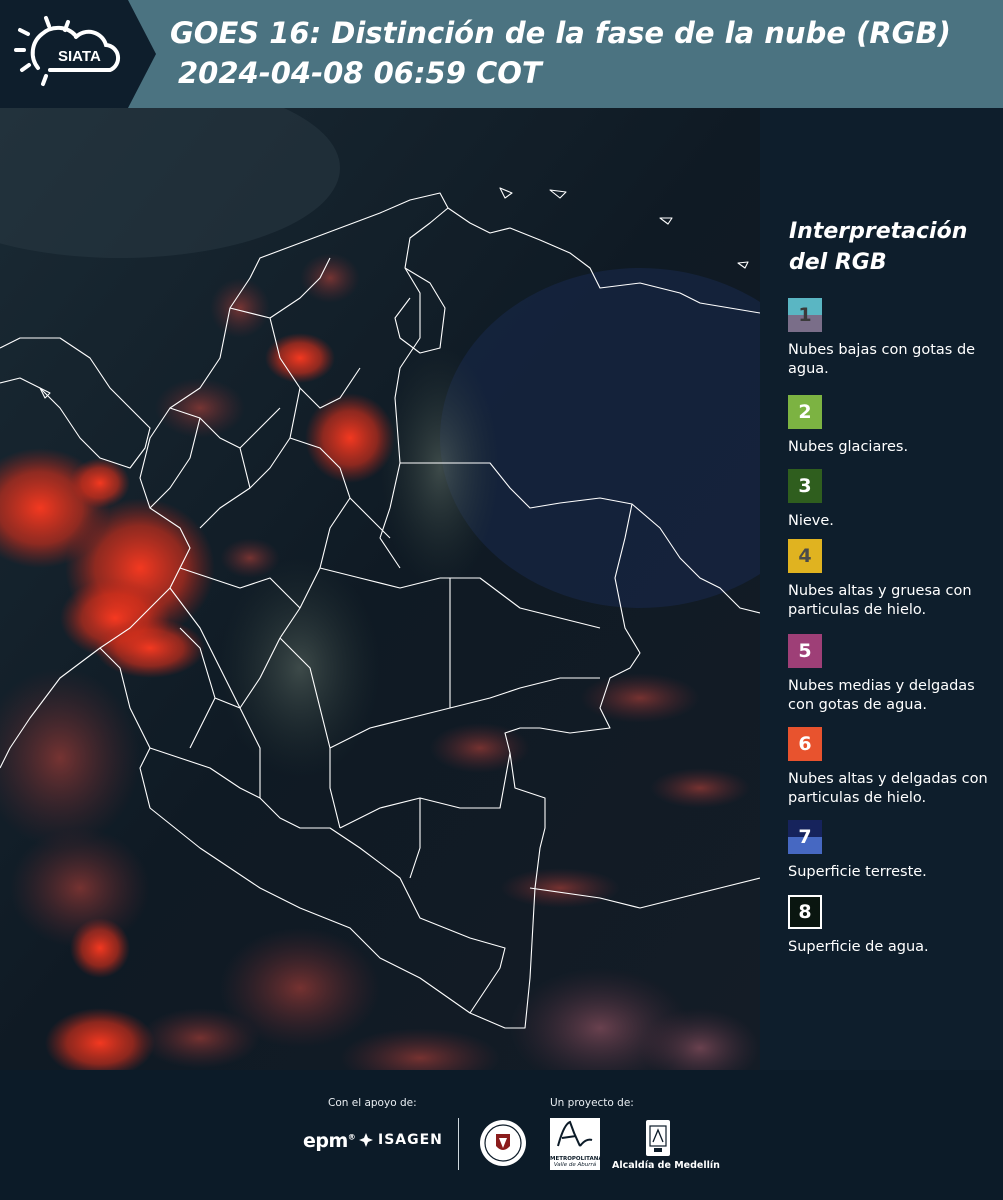 This screenshot has height=1200, width=1003. Describe the element at coordinates (878, 231) in the screenshot. I see `legend-title-line1: Interpretación` at that location.